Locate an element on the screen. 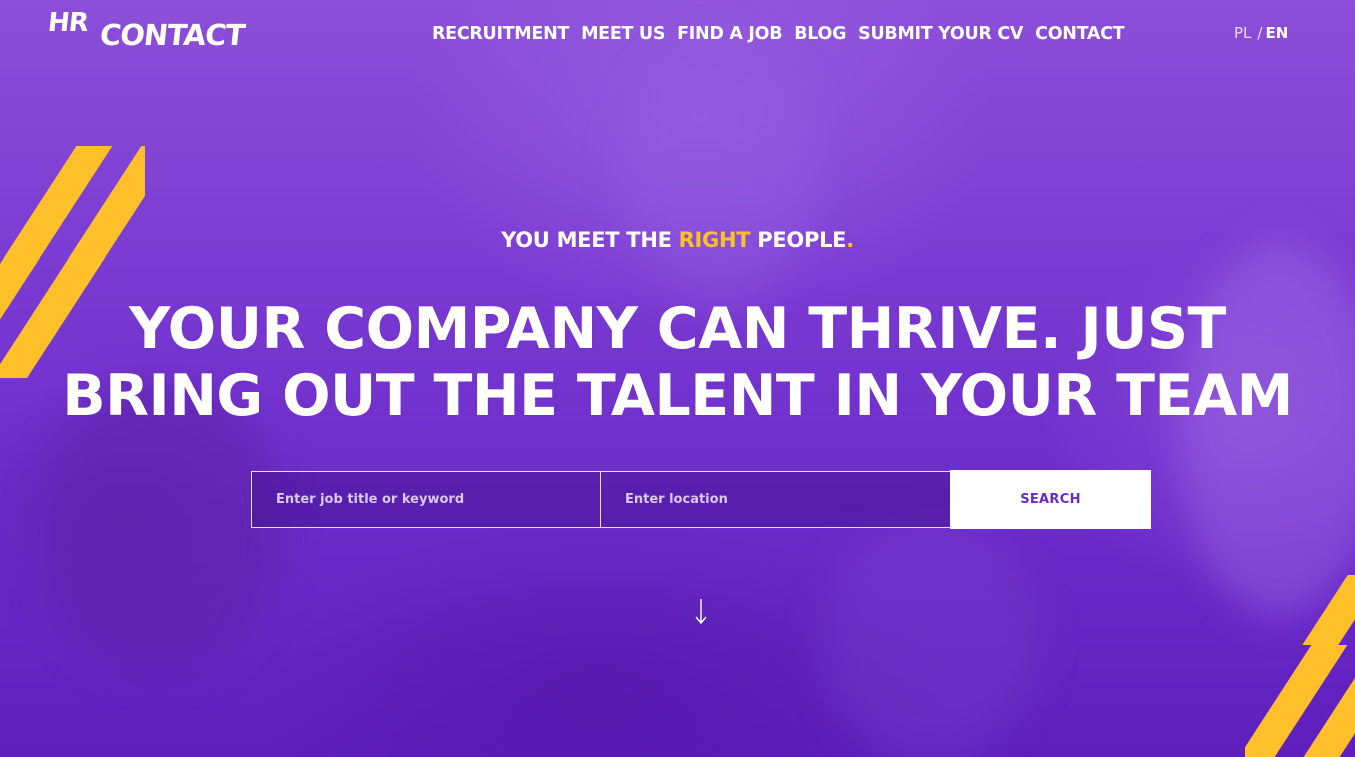  headline-line-1: YOUR COMPANY CAN THRIVE. JUST is located at coordinates (677, 329).